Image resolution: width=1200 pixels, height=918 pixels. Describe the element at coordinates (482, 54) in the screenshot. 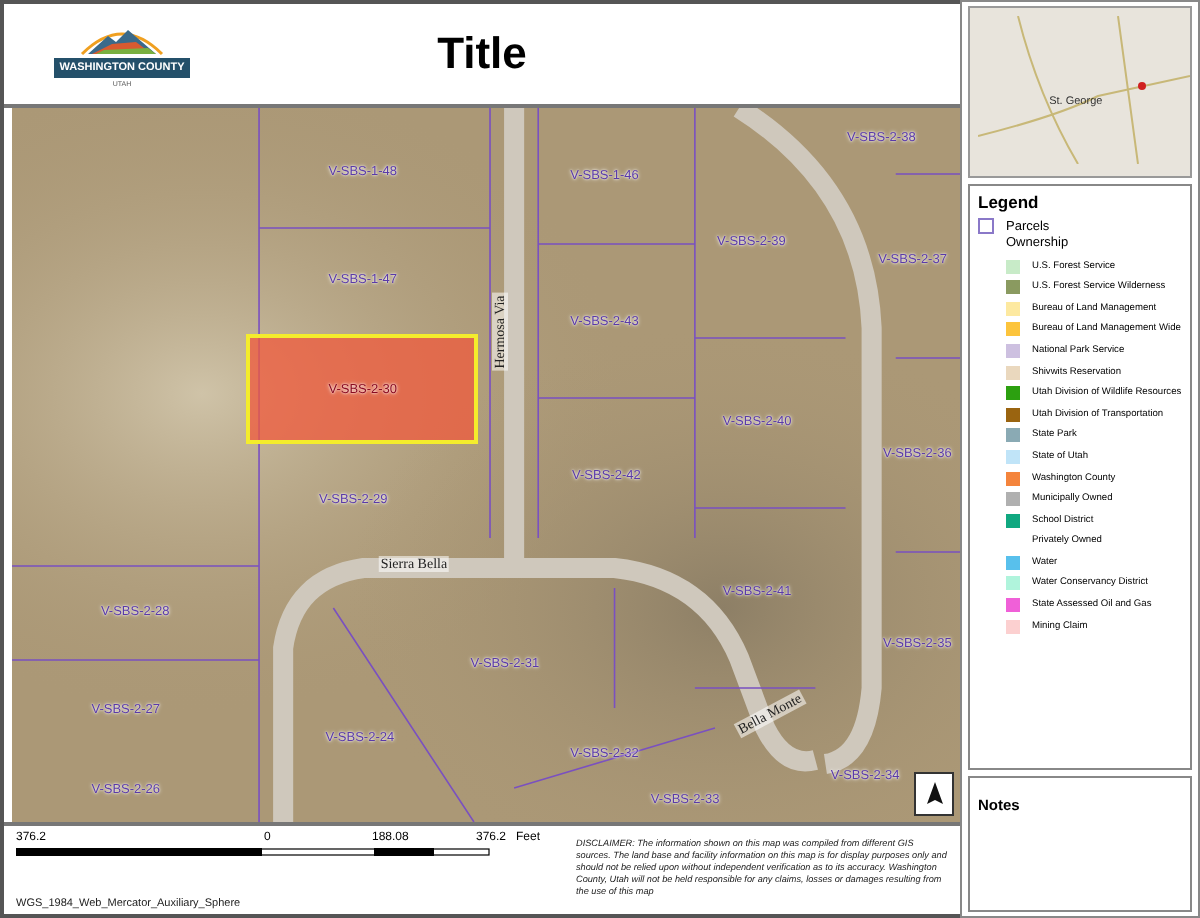

I see `map-title: Title` at that location.